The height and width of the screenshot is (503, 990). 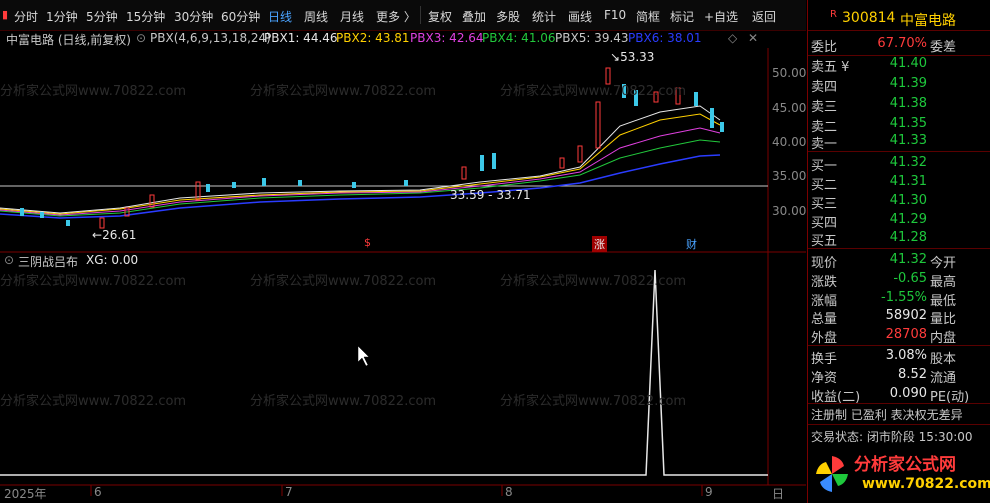 What do you see at coordinates (899, 141) in the screenshot?
I see `sell-row: 卖一 41.33` at bounding box center [899, 141].